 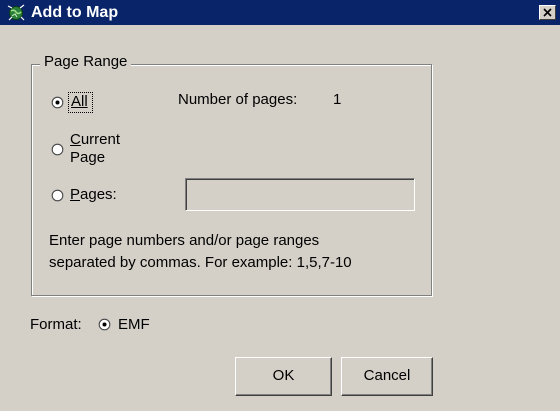 What do you see at coordinates (87, 158) in the screenshot?
I see `radio-current-label-line2: Page` at bounding box center [87, 158].